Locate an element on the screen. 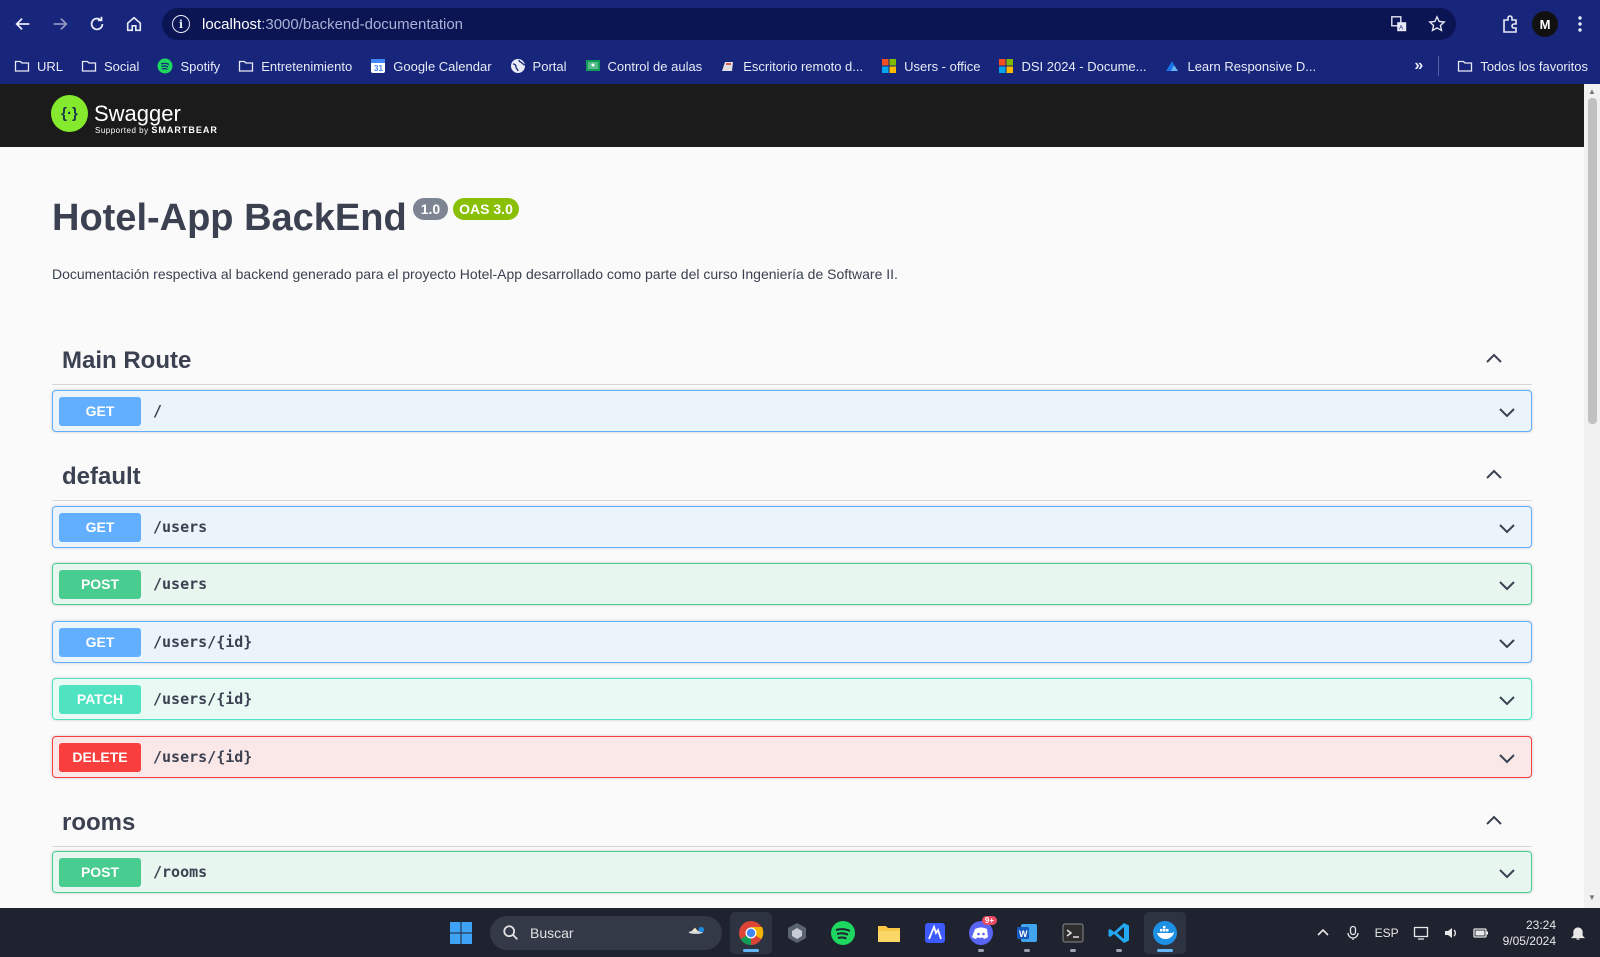 This screenshot has width=1600, height=957. battery-icon is located at coordinates (1480, 933).